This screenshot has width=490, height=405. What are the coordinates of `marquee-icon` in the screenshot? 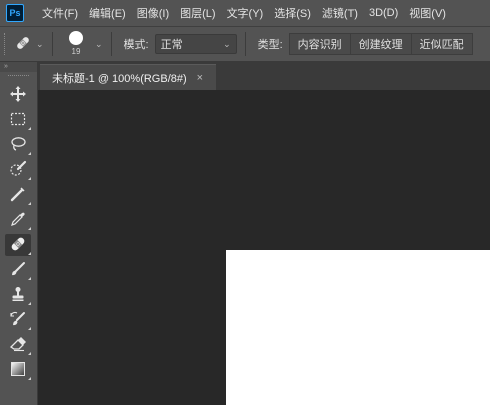 It's located at (18, 120).